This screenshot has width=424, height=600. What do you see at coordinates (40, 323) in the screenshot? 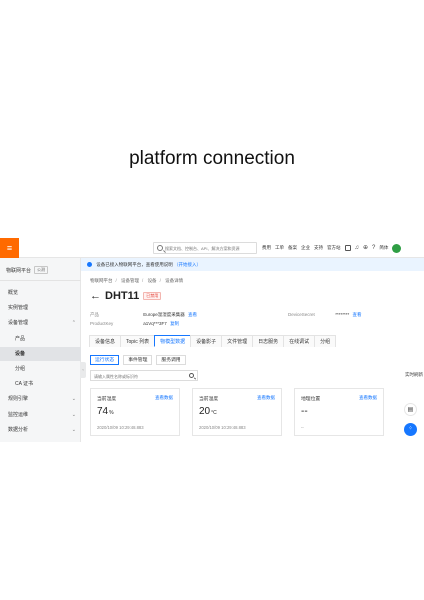
I see `sidebar-item: 设备管理 ⌃` at bounding box center [40, 323].